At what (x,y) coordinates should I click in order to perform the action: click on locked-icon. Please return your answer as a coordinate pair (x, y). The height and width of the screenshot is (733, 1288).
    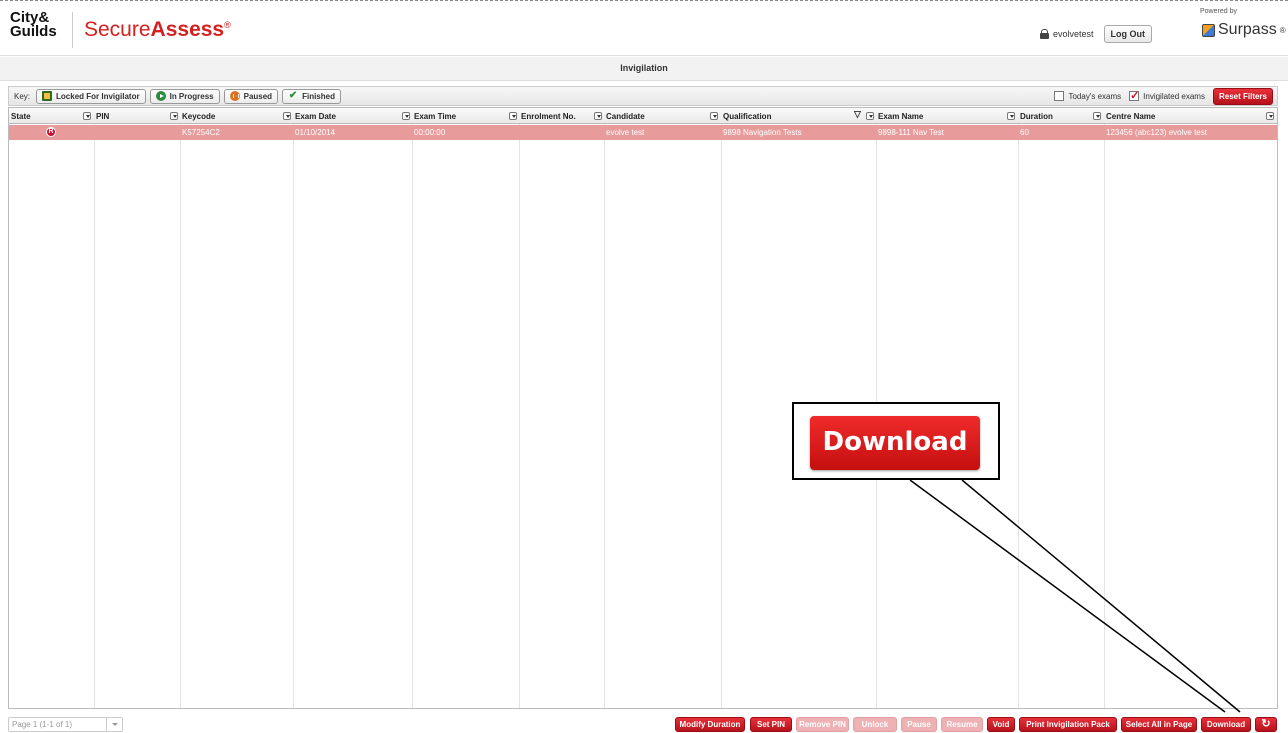
    Looking at the image, I should click on (47, 96).